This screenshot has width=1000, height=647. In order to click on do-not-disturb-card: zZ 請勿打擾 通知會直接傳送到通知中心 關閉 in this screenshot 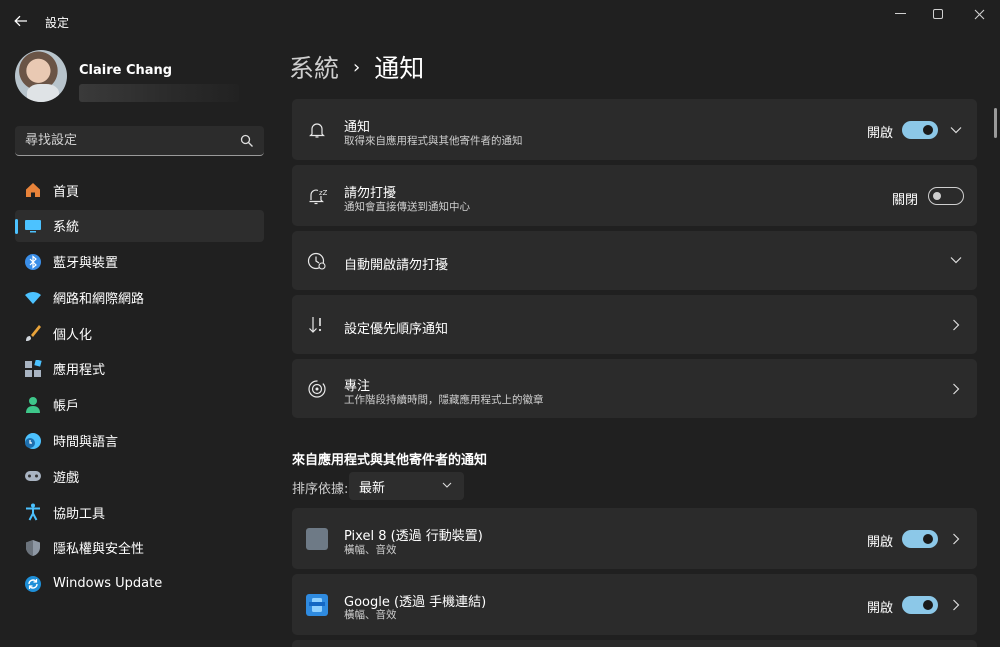, I will do `click(634, 195)`.